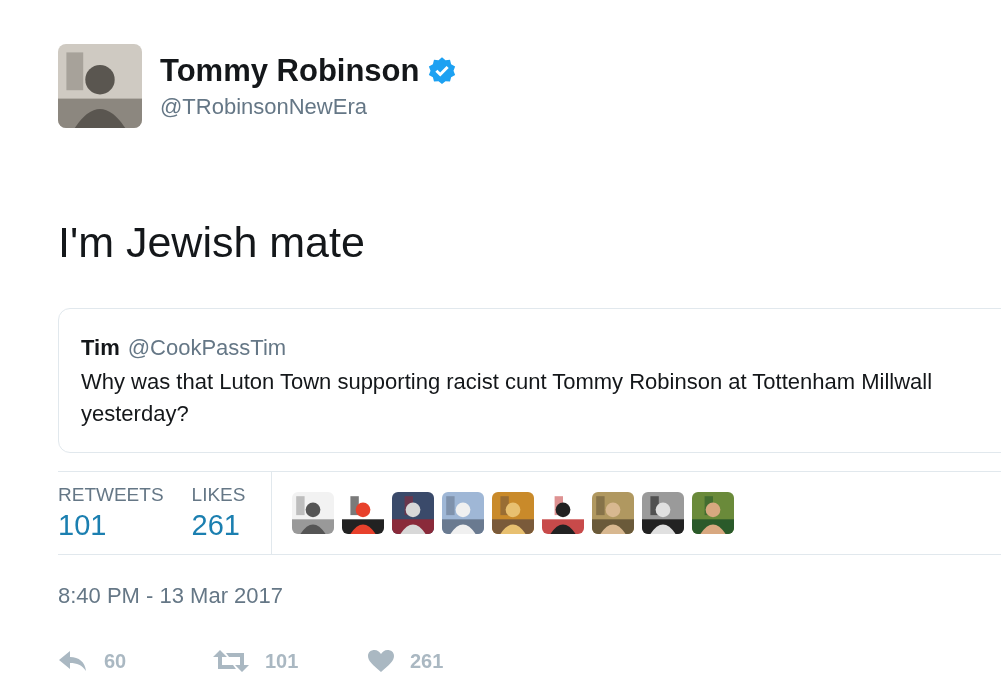 This screenshot has width=1001, height=677. I want to click on stat-count: 261, so click(218, 524).